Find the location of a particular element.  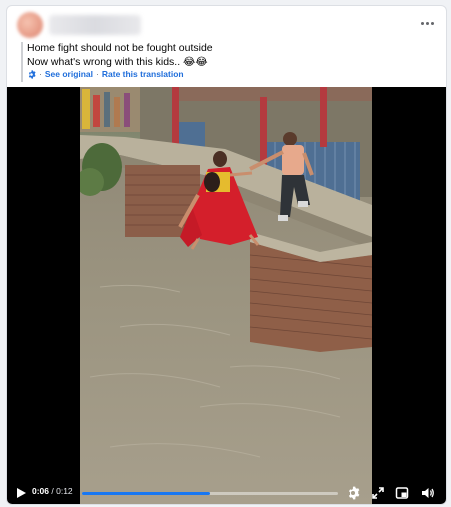

play-icon is located at coordinates (21, 493).